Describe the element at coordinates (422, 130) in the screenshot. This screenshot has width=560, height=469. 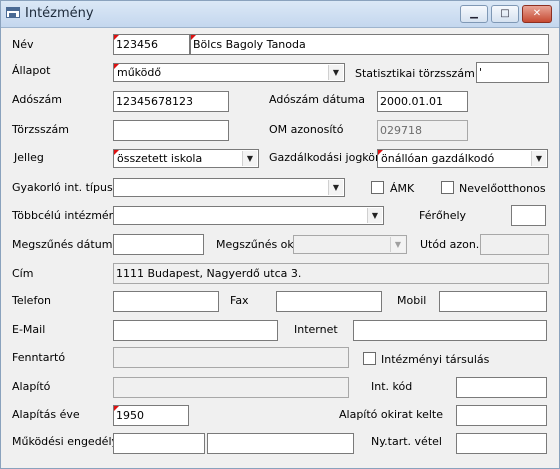
I see `om-id-field: 029718` at that location.